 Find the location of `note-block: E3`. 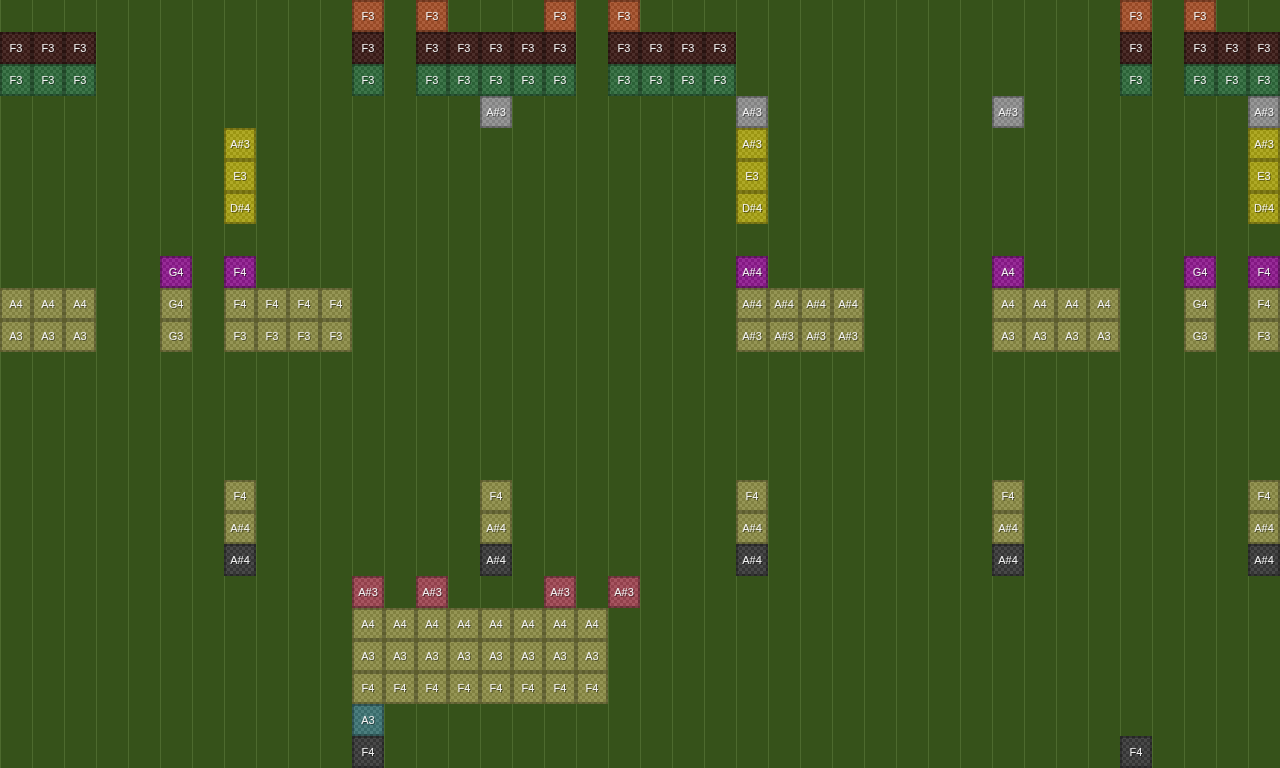

note-block: E3 is located at coordinates (240, 176).